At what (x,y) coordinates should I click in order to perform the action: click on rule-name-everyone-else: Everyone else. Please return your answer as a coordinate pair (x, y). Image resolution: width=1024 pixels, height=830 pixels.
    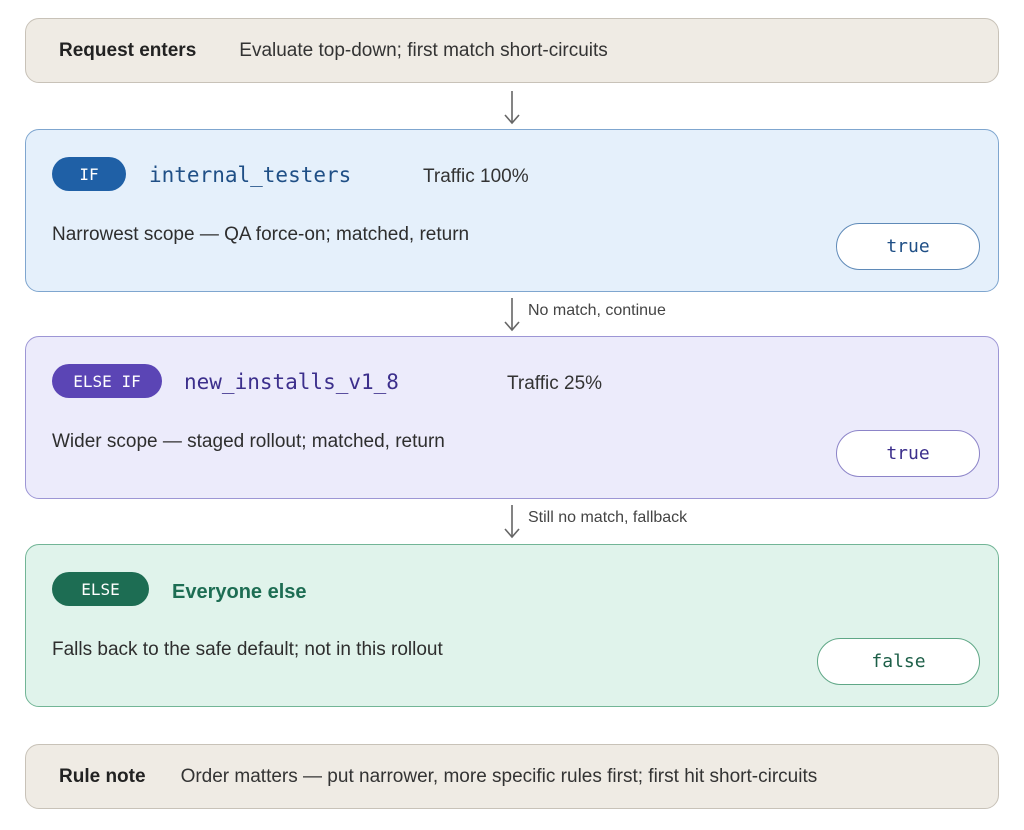
    Looking at the image, I should click on (239, 592).